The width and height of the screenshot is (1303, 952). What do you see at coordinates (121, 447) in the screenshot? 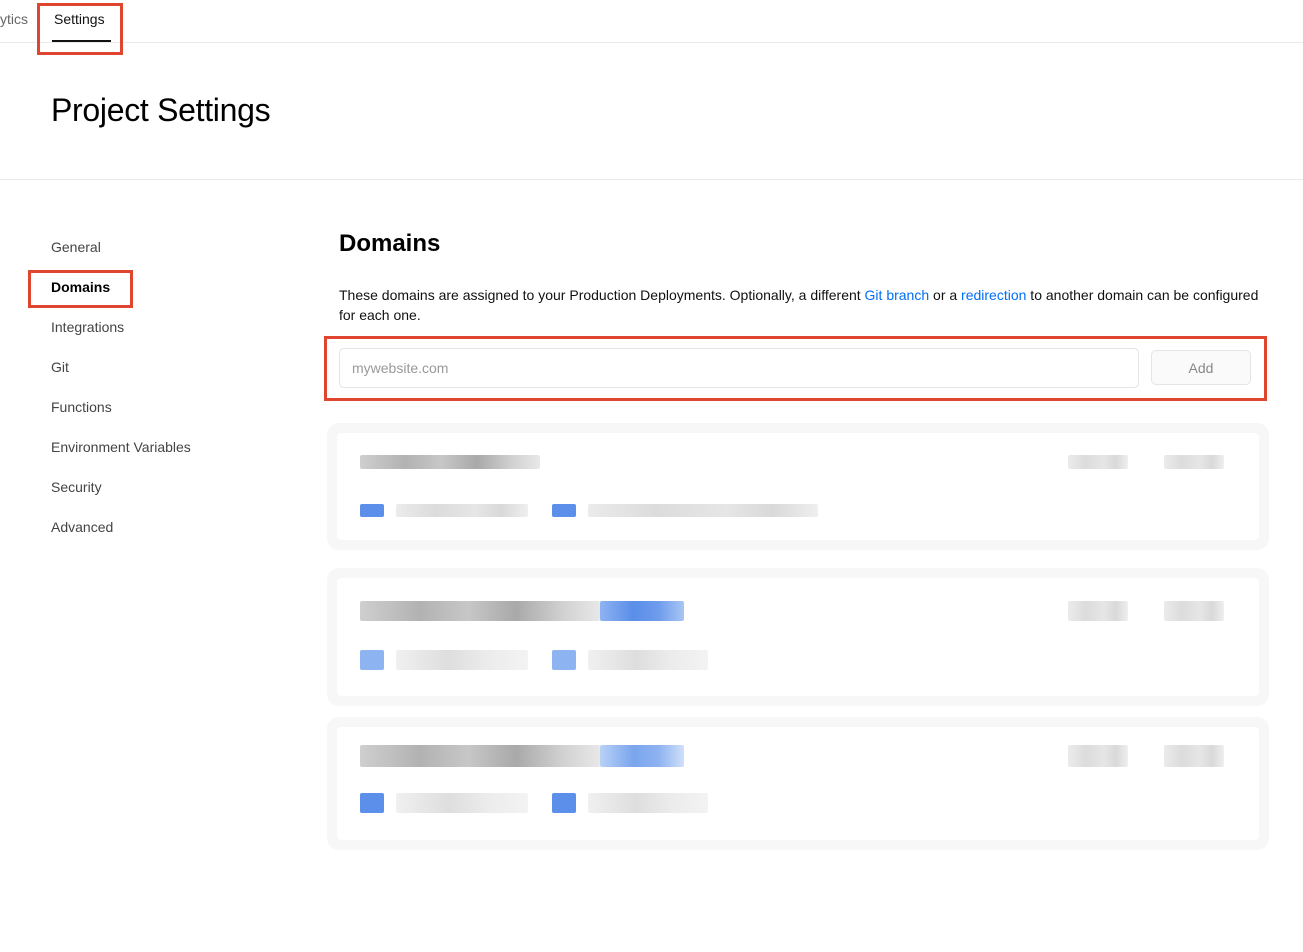
I see `sidebar-item-environment-variables: Environment Variables` at bounding box center [121, 447].